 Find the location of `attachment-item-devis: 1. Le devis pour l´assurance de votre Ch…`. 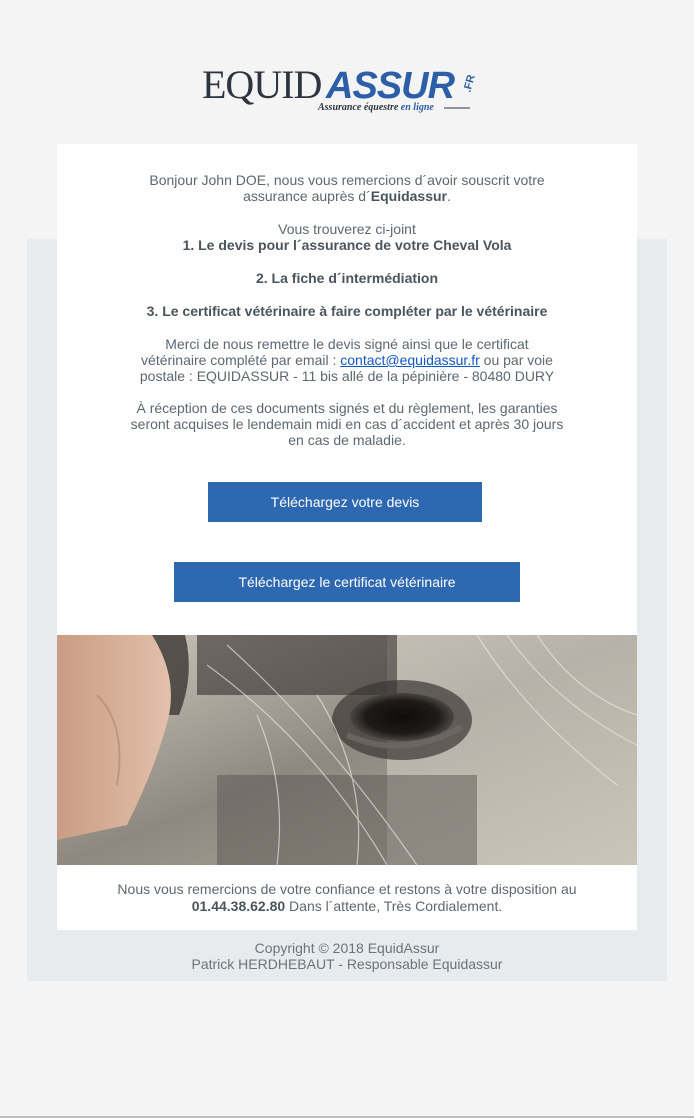

attachment-item-devis: 1. Le devis pour l´assurance de votre Ch… is located at coordinates (347, 245).